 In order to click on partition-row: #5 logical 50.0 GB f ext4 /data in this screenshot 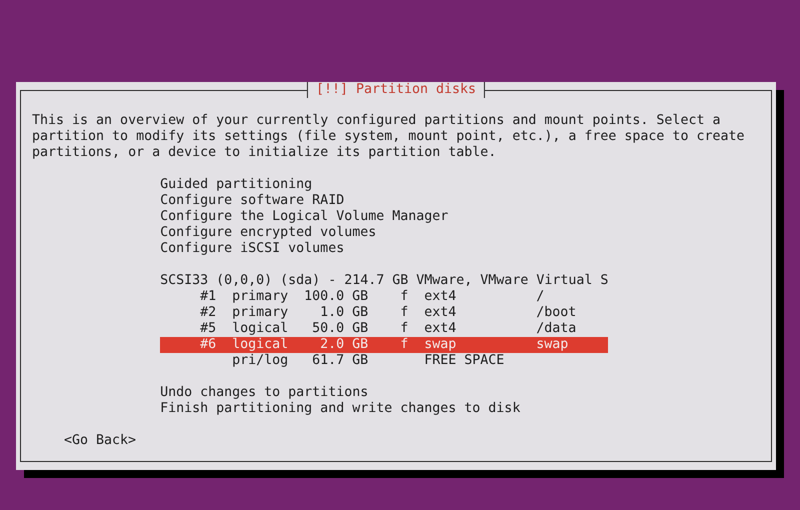, I will do `click(384, 329)`.